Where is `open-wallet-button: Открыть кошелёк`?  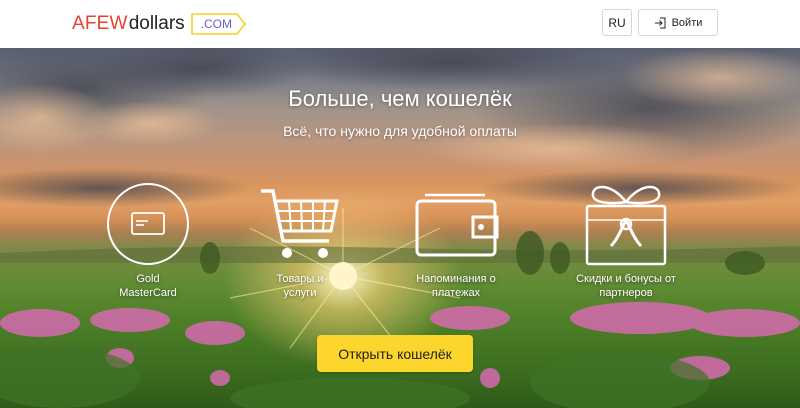
open-wallet-button: Открыть кошелёк is located at coordinates (395, 353).